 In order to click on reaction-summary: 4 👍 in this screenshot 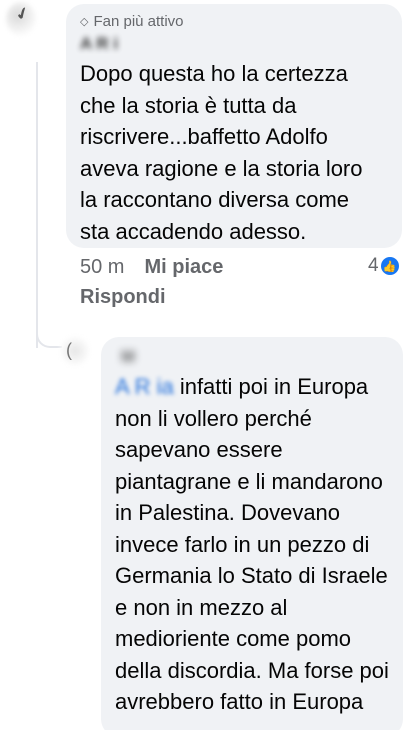, I will do `click(383, 266)`.